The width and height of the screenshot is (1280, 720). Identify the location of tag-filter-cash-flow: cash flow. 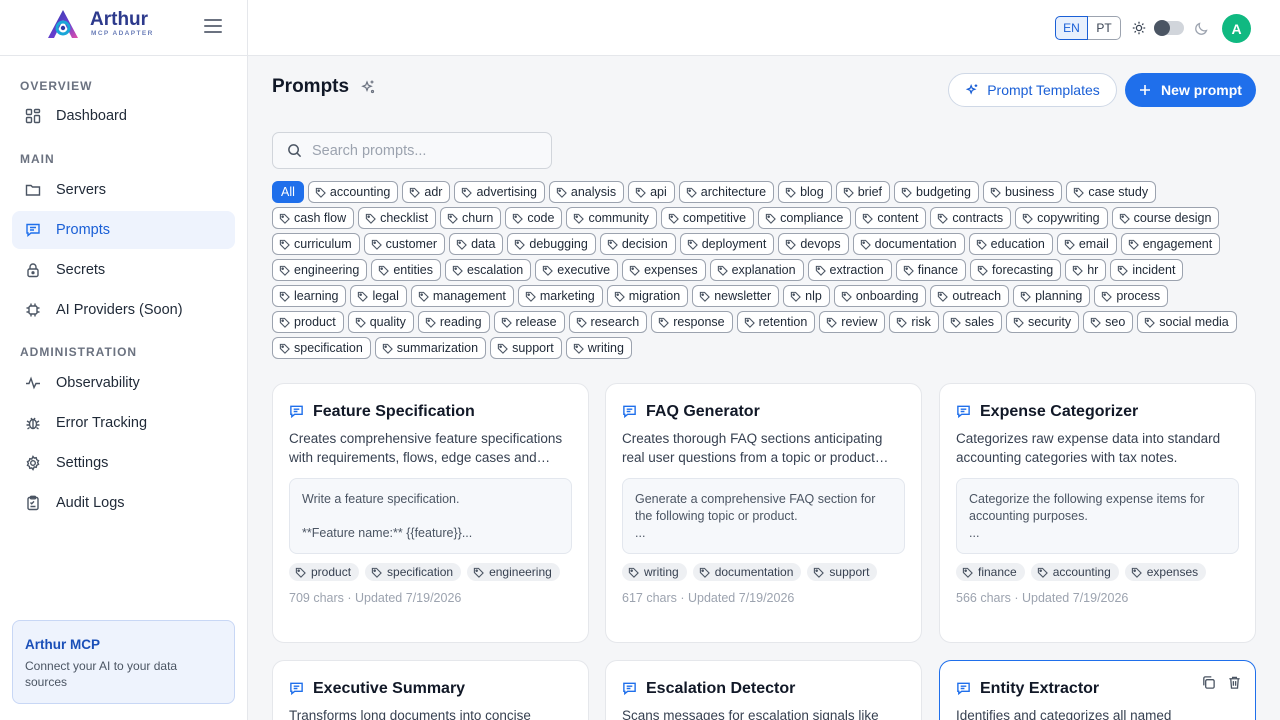
(313, 218).